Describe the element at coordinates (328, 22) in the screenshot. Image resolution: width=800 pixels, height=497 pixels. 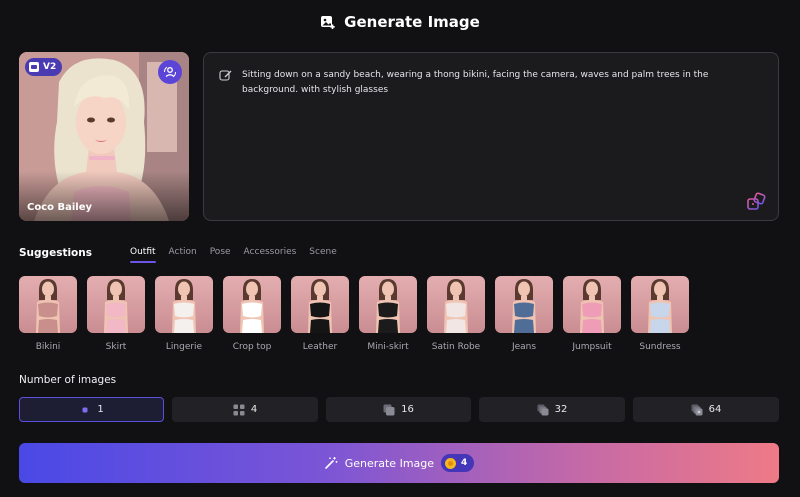
I see `image-plus-icon` at that location.